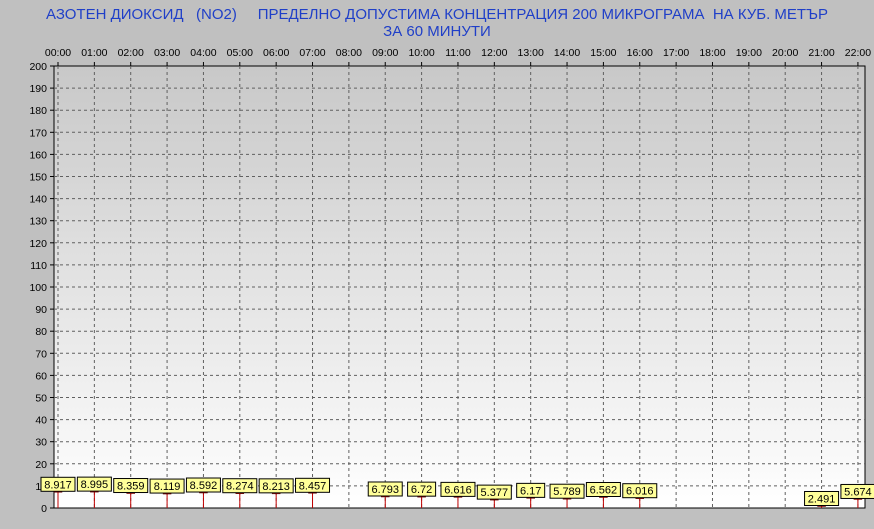 The width and height of the screenshot is (874, 529). I want to click on data-label: 8.359, so click(131, 487).